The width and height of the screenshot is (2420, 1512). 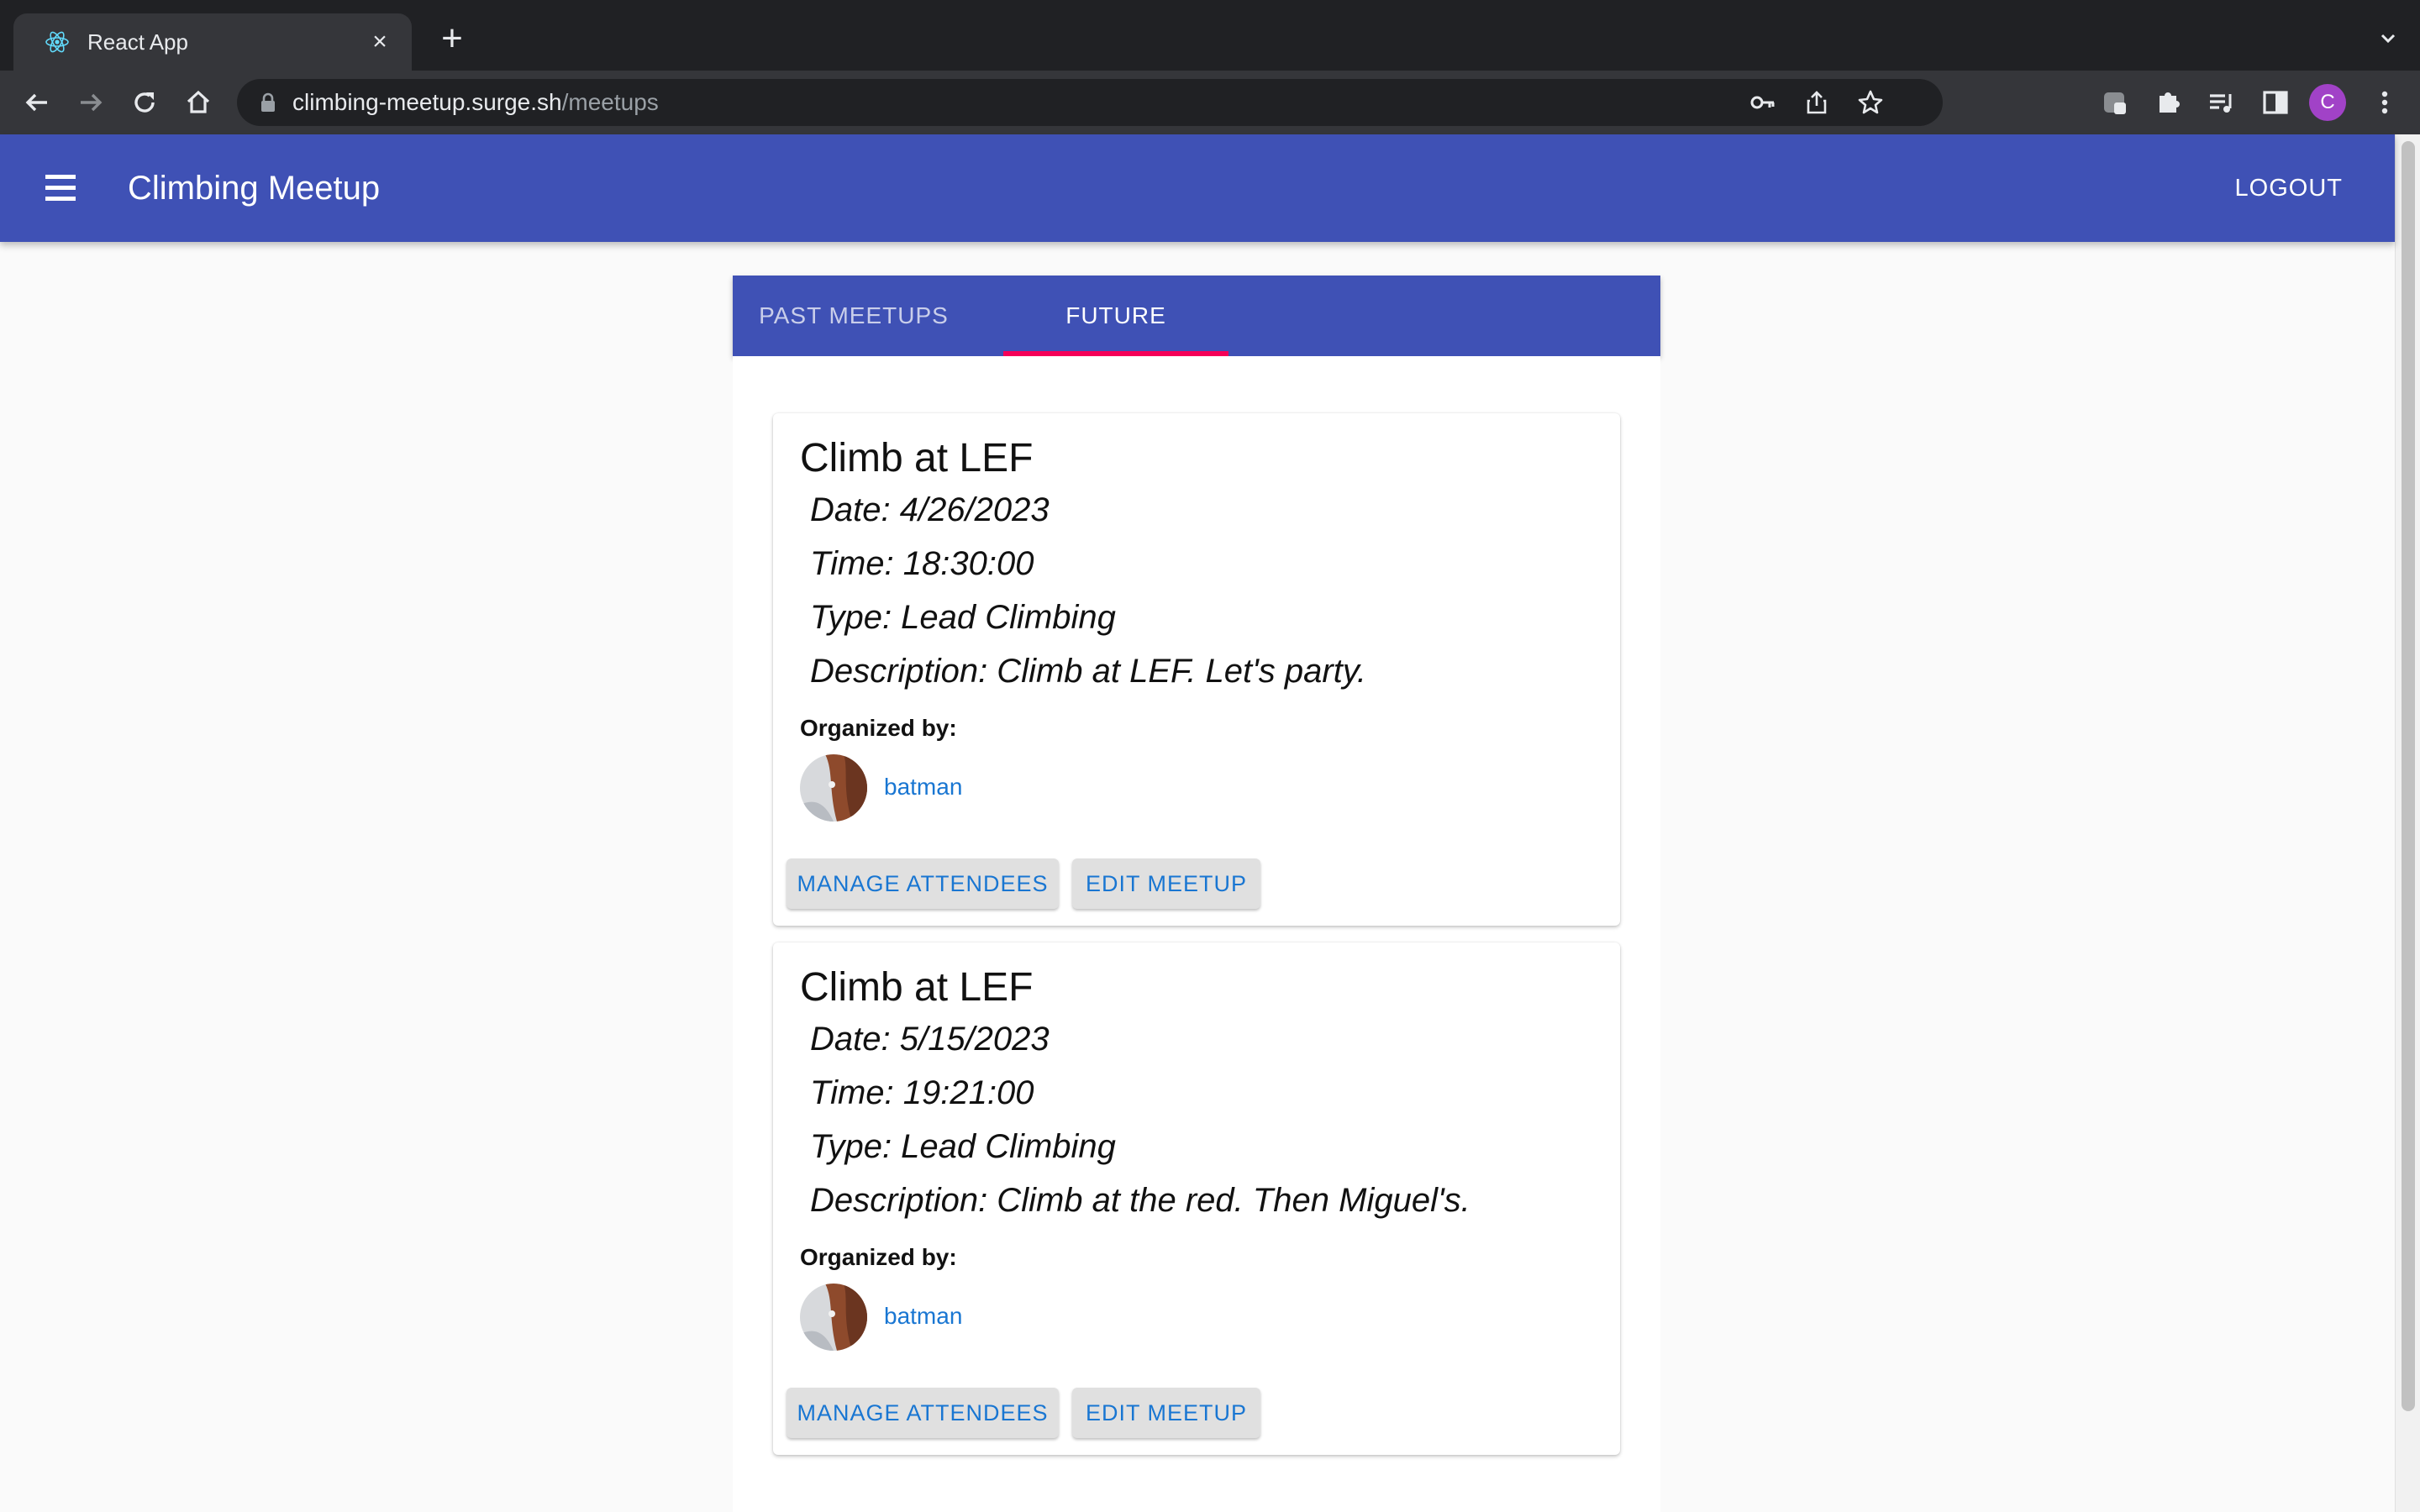 I want to click on address-bar: climbing-meetup.surge.sh/meetups, so click(x=1090, y=102).